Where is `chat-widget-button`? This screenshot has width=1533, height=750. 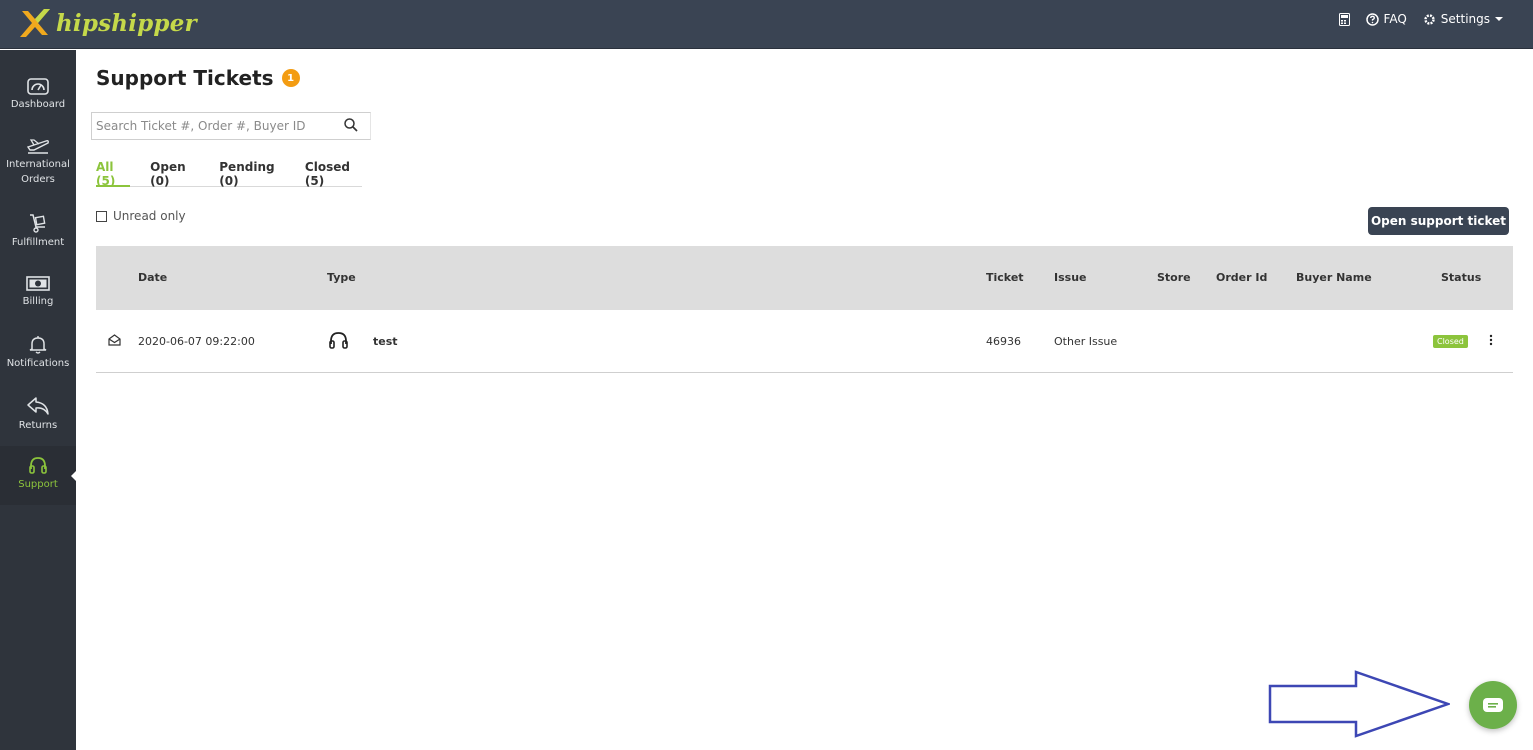 chat-widget-button is located at coordinates (1493, 705).